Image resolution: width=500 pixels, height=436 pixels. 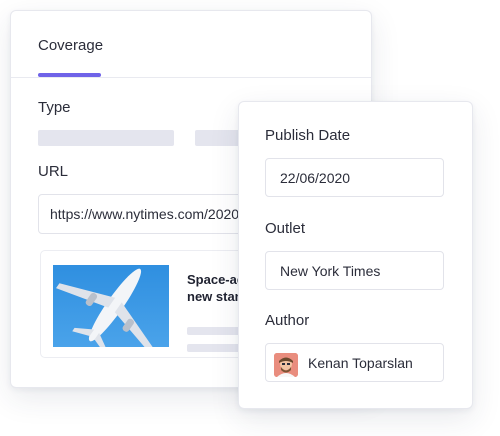 I want to click on type-label: Type, so click(x=54, y=107).